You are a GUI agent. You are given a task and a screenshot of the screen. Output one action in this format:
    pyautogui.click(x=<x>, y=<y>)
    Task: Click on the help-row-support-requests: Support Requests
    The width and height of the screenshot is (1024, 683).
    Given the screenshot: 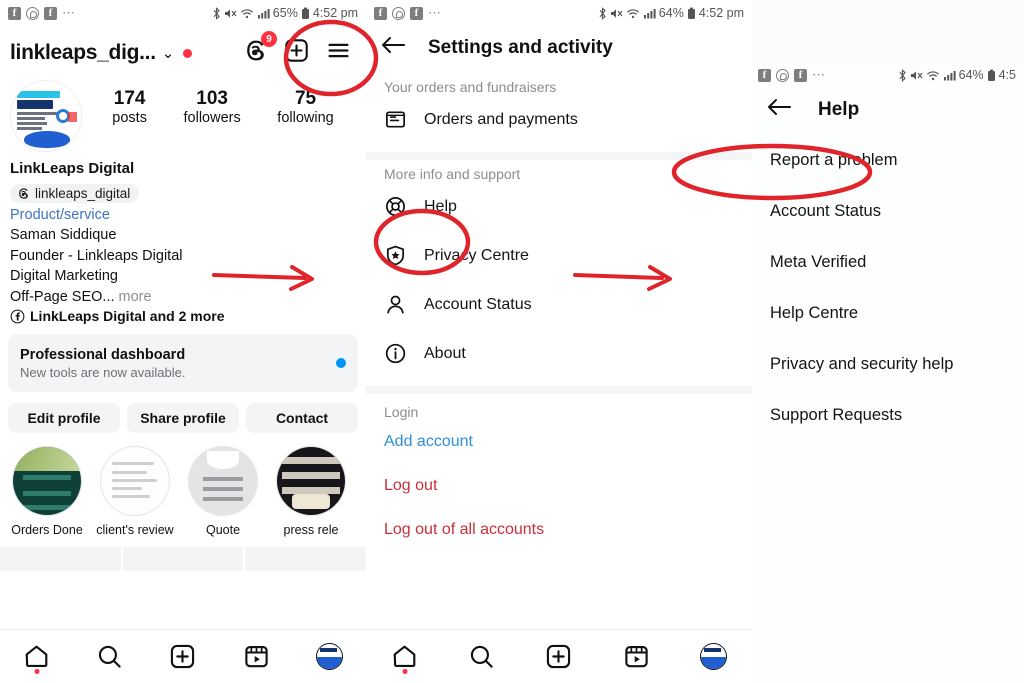 What is the action you would take?
    pyautogui.click(x=888, y=415)
    